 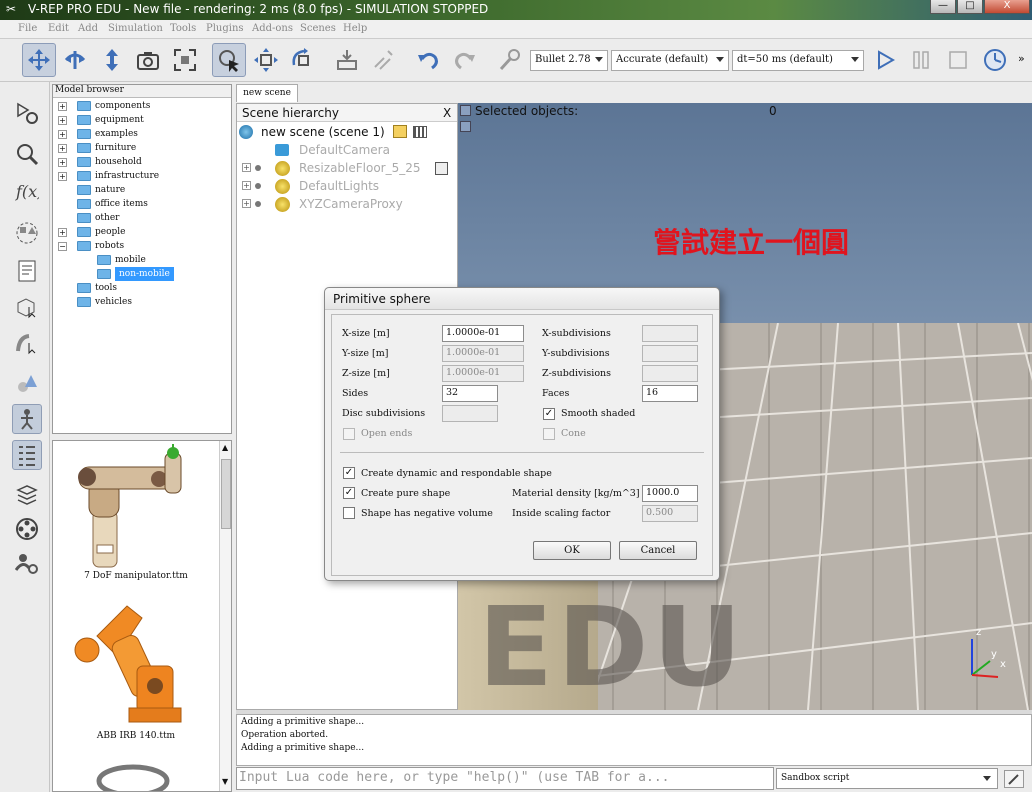 What do you see at coordinates (470, 393) in the screenshot?
I see `sides-field: 32` at bounding box center [470, 393].